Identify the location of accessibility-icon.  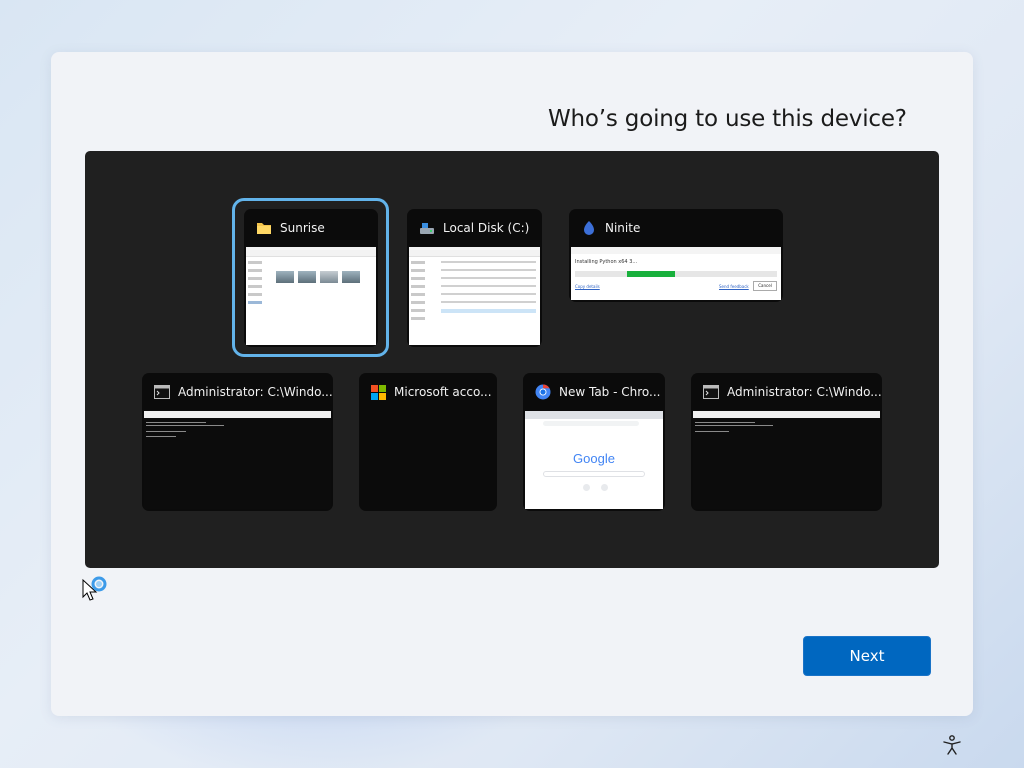
(952, 745).